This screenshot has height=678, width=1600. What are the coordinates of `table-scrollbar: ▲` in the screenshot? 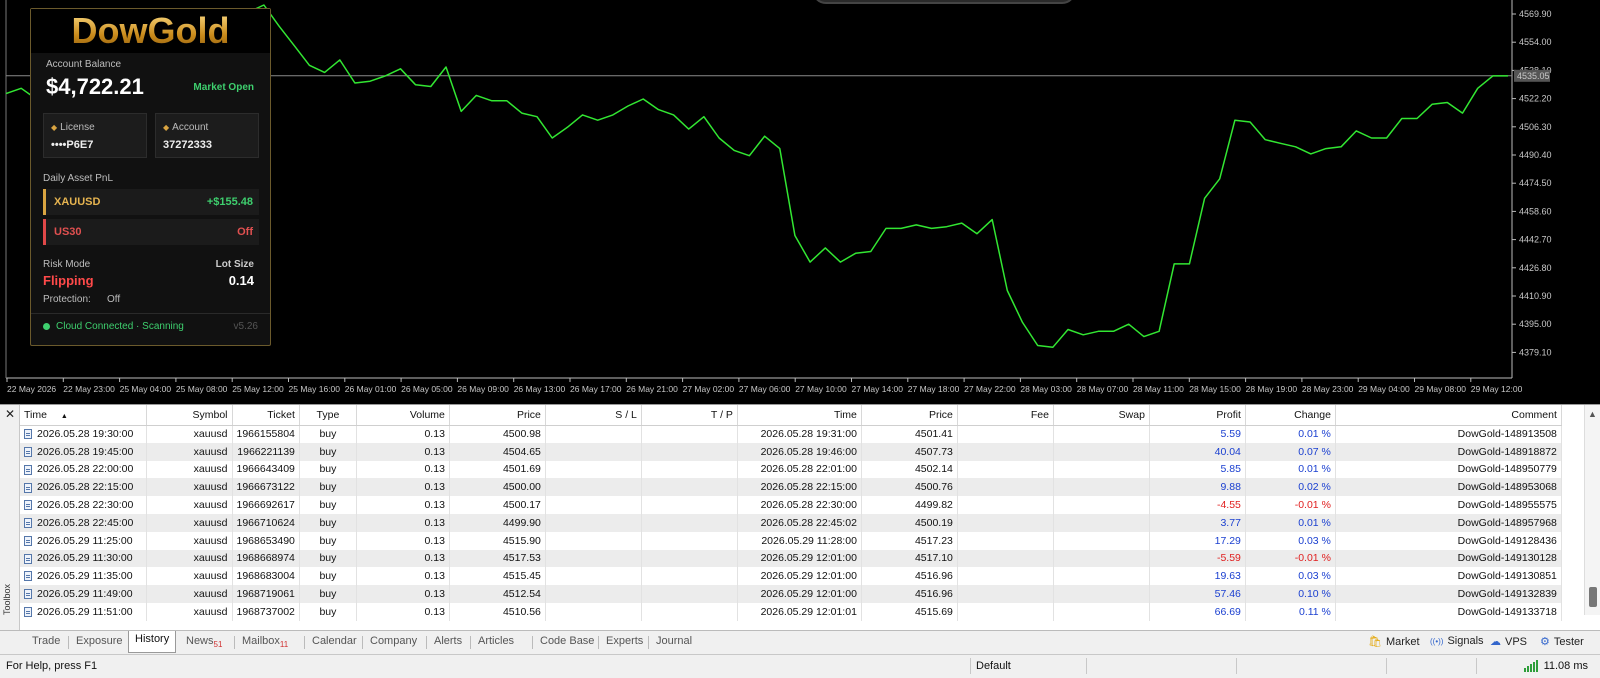 It's located at (1592, 510).